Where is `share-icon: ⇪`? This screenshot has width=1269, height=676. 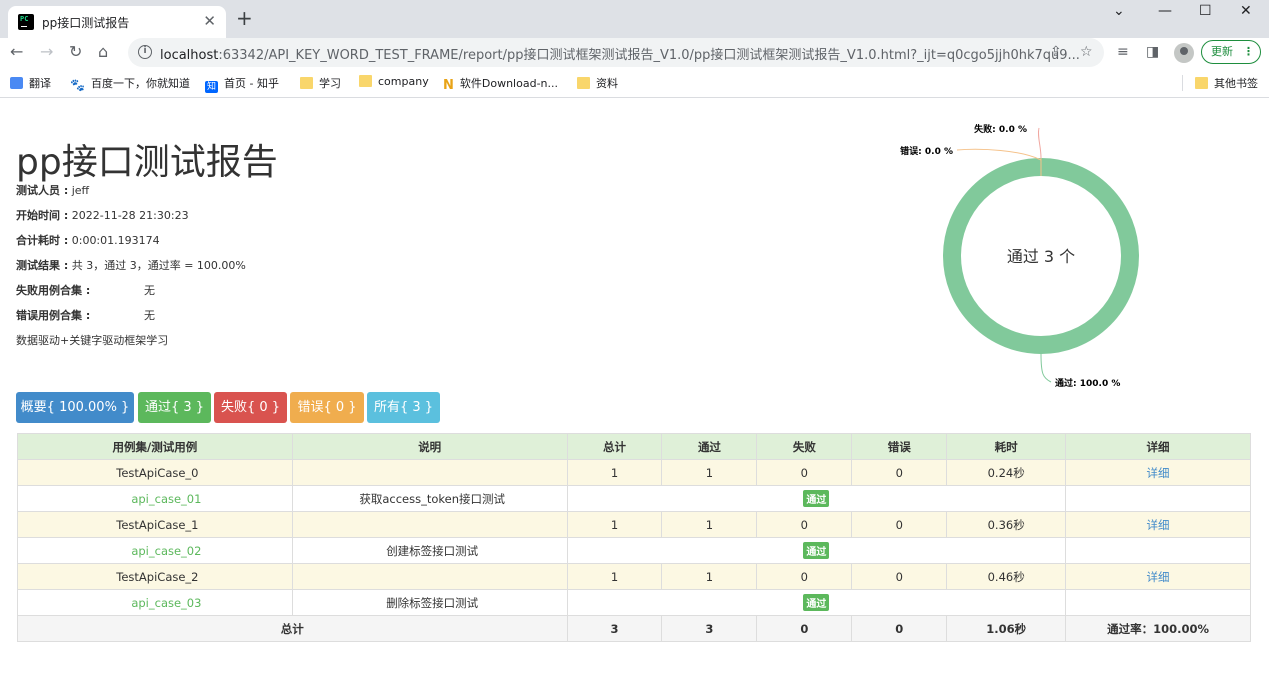 share-icon: ⇪ is located at coordinates (1056, 52).